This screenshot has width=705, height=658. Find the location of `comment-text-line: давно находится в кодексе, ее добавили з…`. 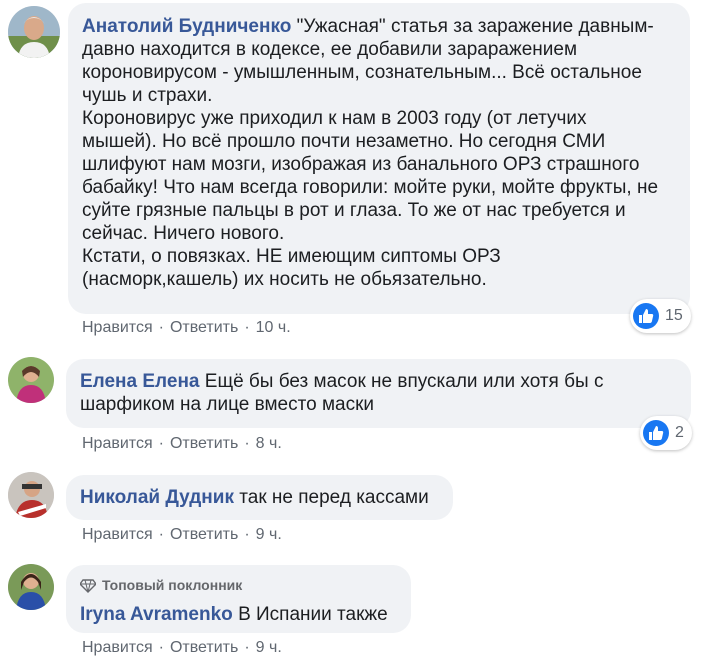

comment-text-line: давно находится в кодексе, ее добавили з… is located at coordinates (330, 49).